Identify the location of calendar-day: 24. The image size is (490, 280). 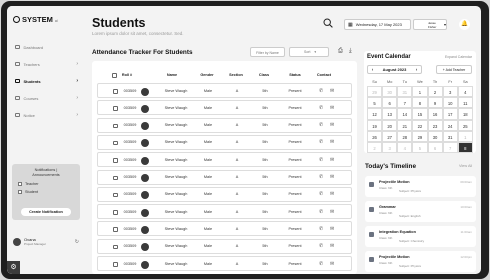
(450, 125).